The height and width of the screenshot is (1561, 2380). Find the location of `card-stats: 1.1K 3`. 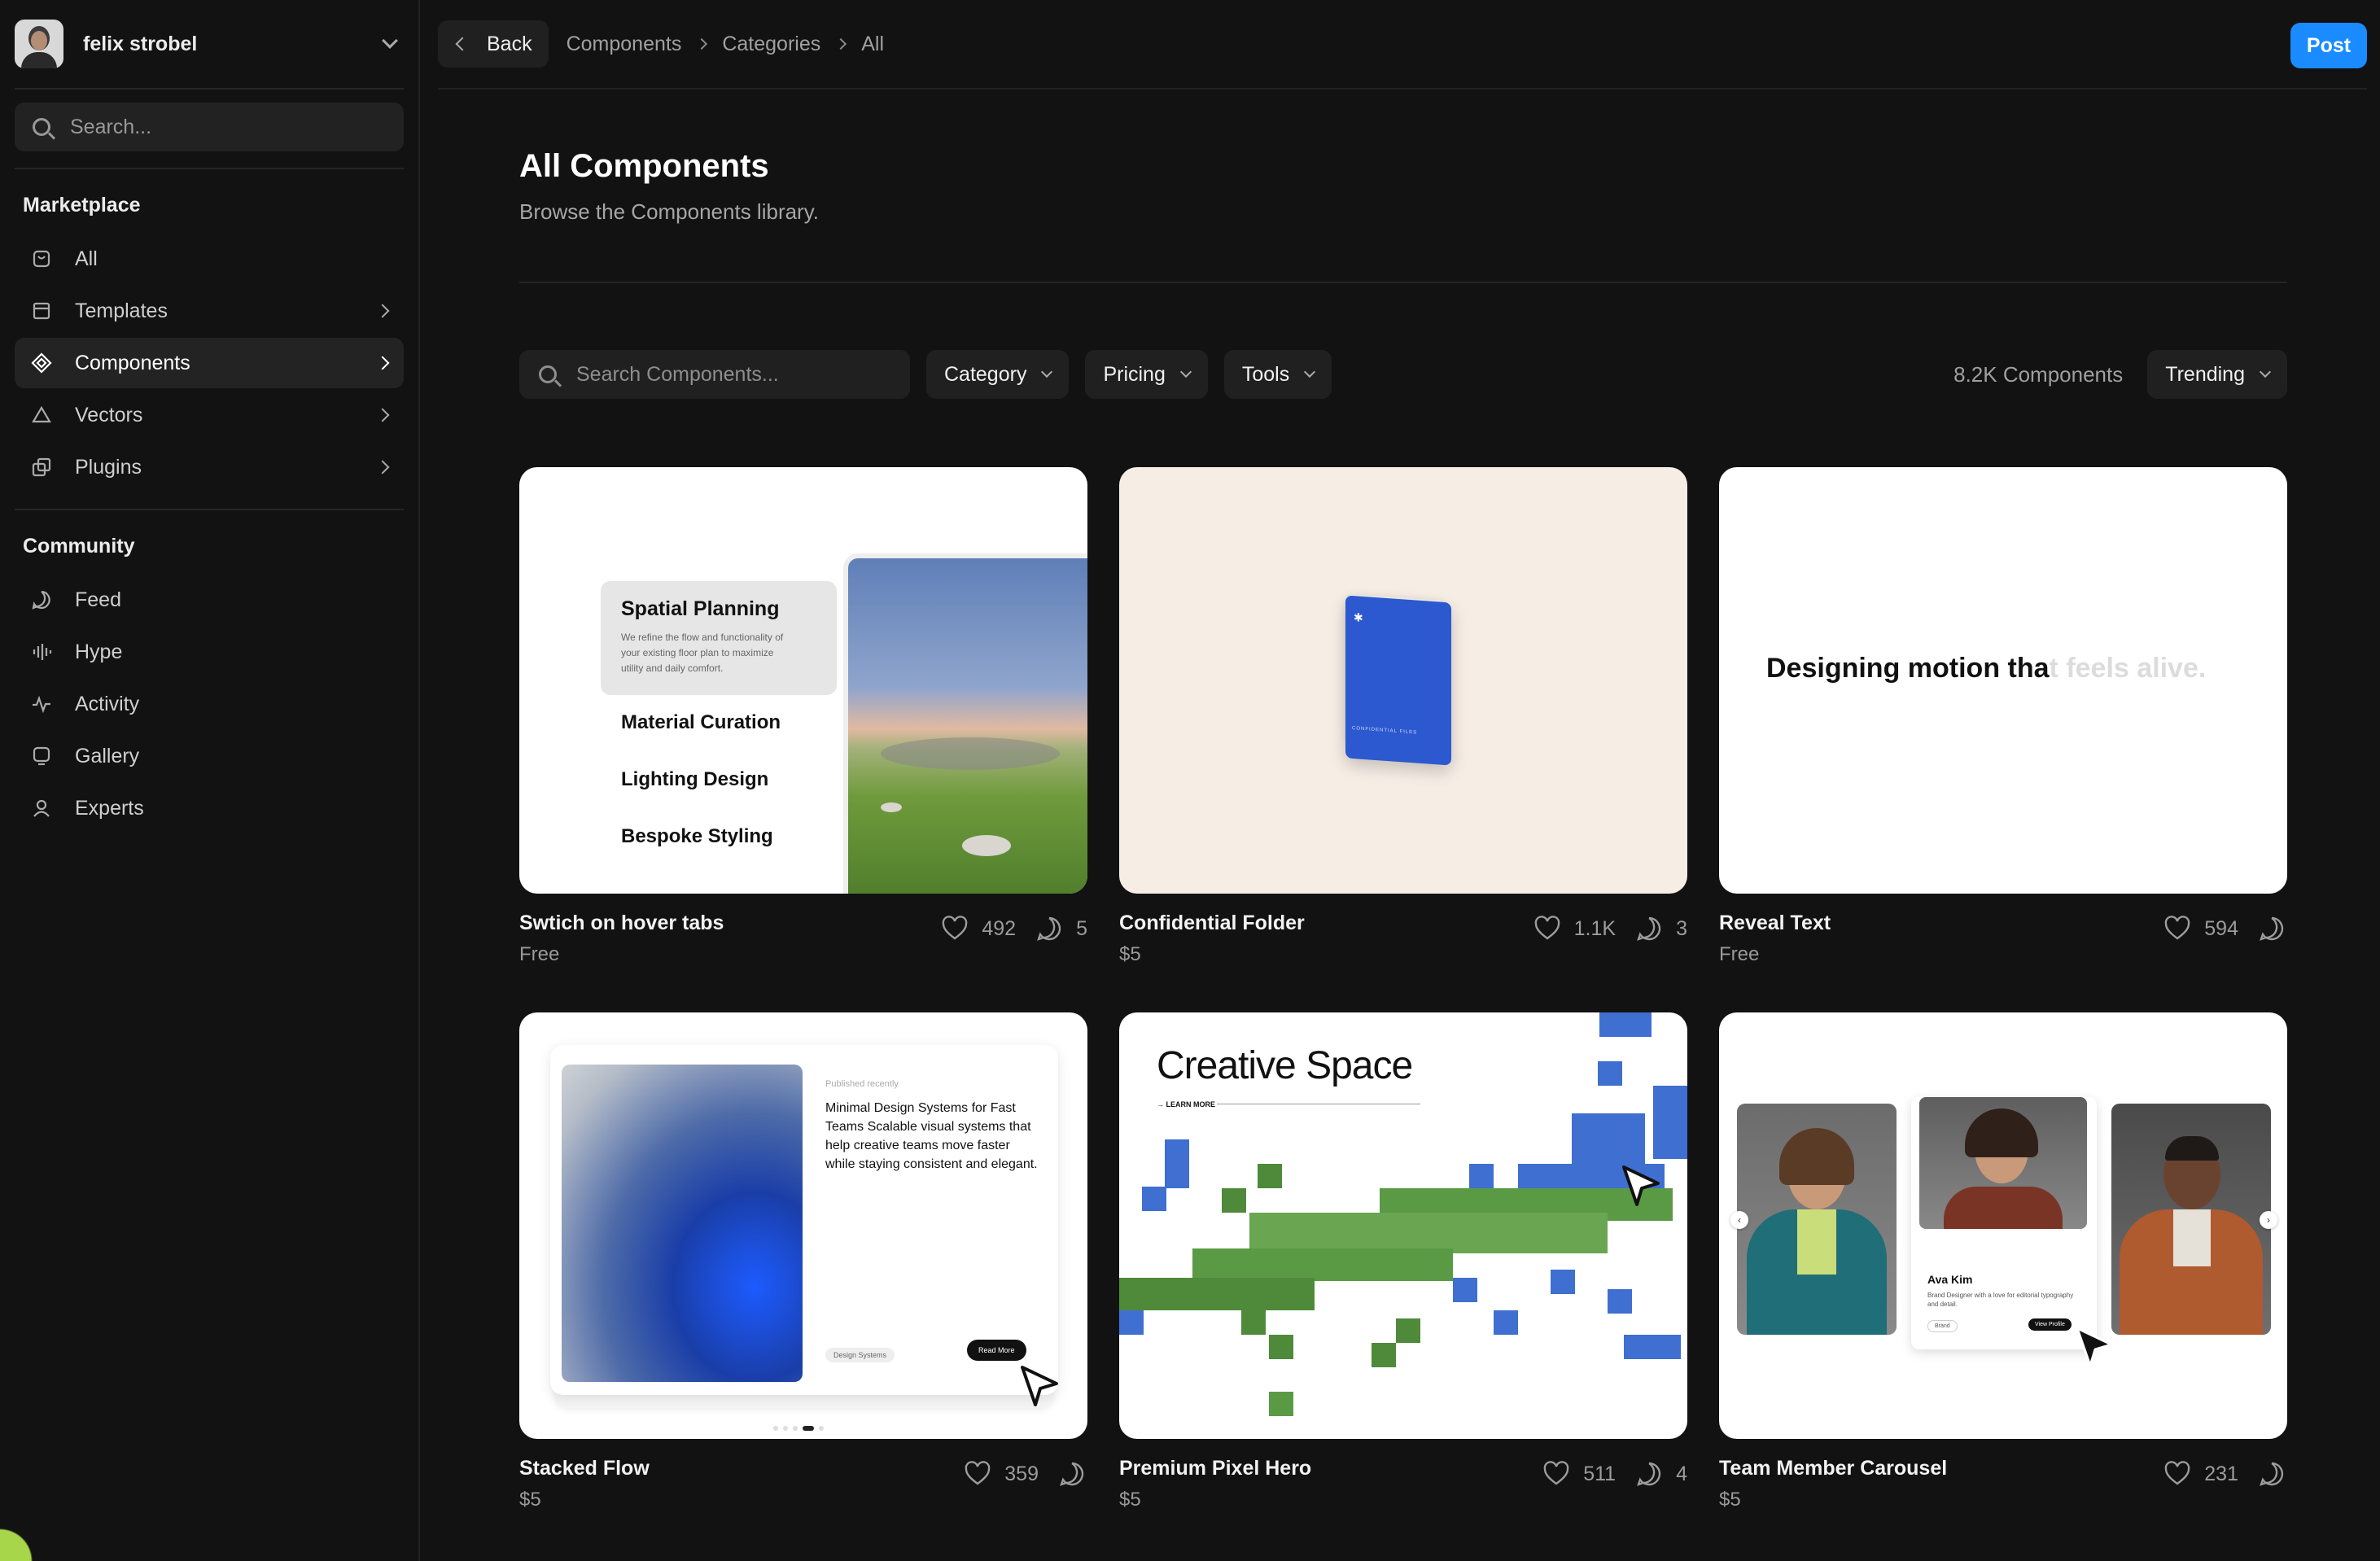

card-stats: 1.1K 3 is located at coordinates (1609, 929).